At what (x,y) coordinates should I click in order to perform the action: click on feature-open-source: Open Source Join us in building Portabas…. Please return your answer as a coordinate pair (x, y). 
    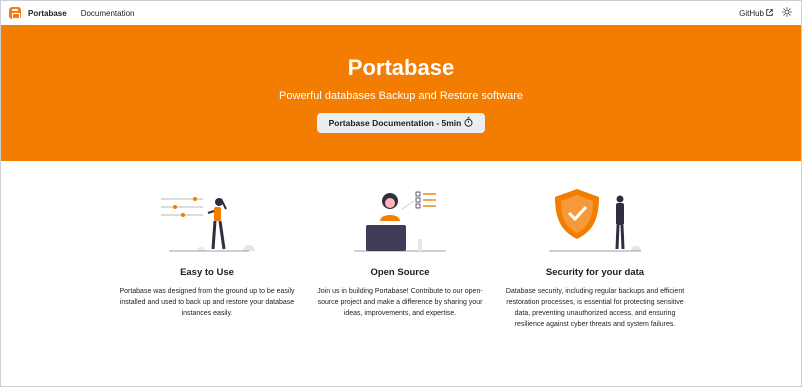
    Looking at the image, I should click on (400, 251).